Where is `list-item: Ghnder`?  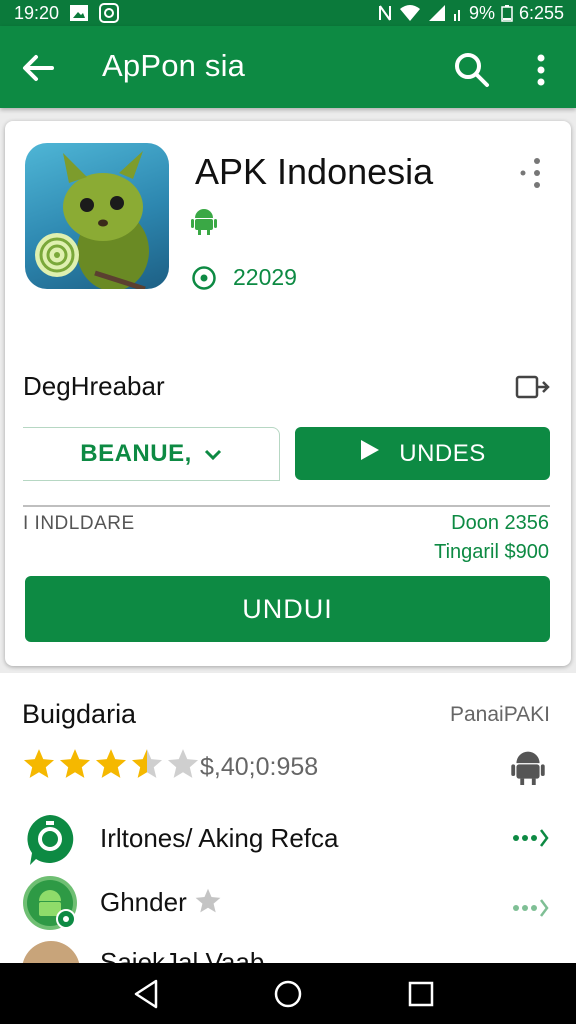
list-item: Ghnder is located at coordinates (288, 905).